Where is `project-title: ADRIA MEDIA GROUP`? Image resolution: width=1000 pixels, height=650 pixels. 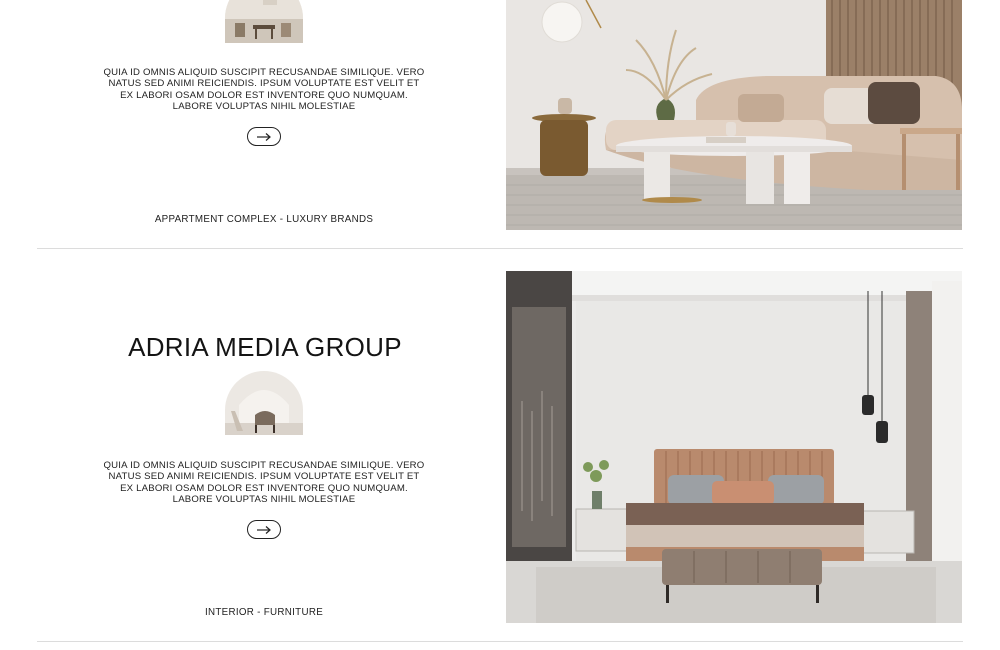 project-title: ADRIA MEDIA GROUP is located at coordinates (265, 347).